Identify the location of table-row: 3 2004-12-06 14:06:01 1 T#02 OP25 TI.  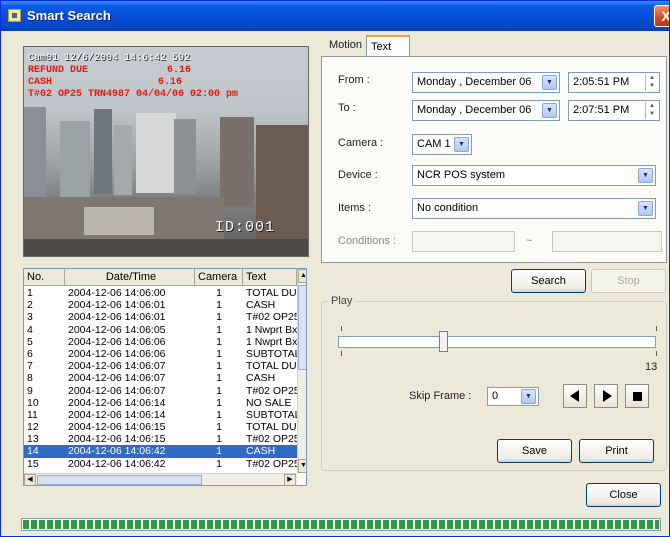
(160, 317).